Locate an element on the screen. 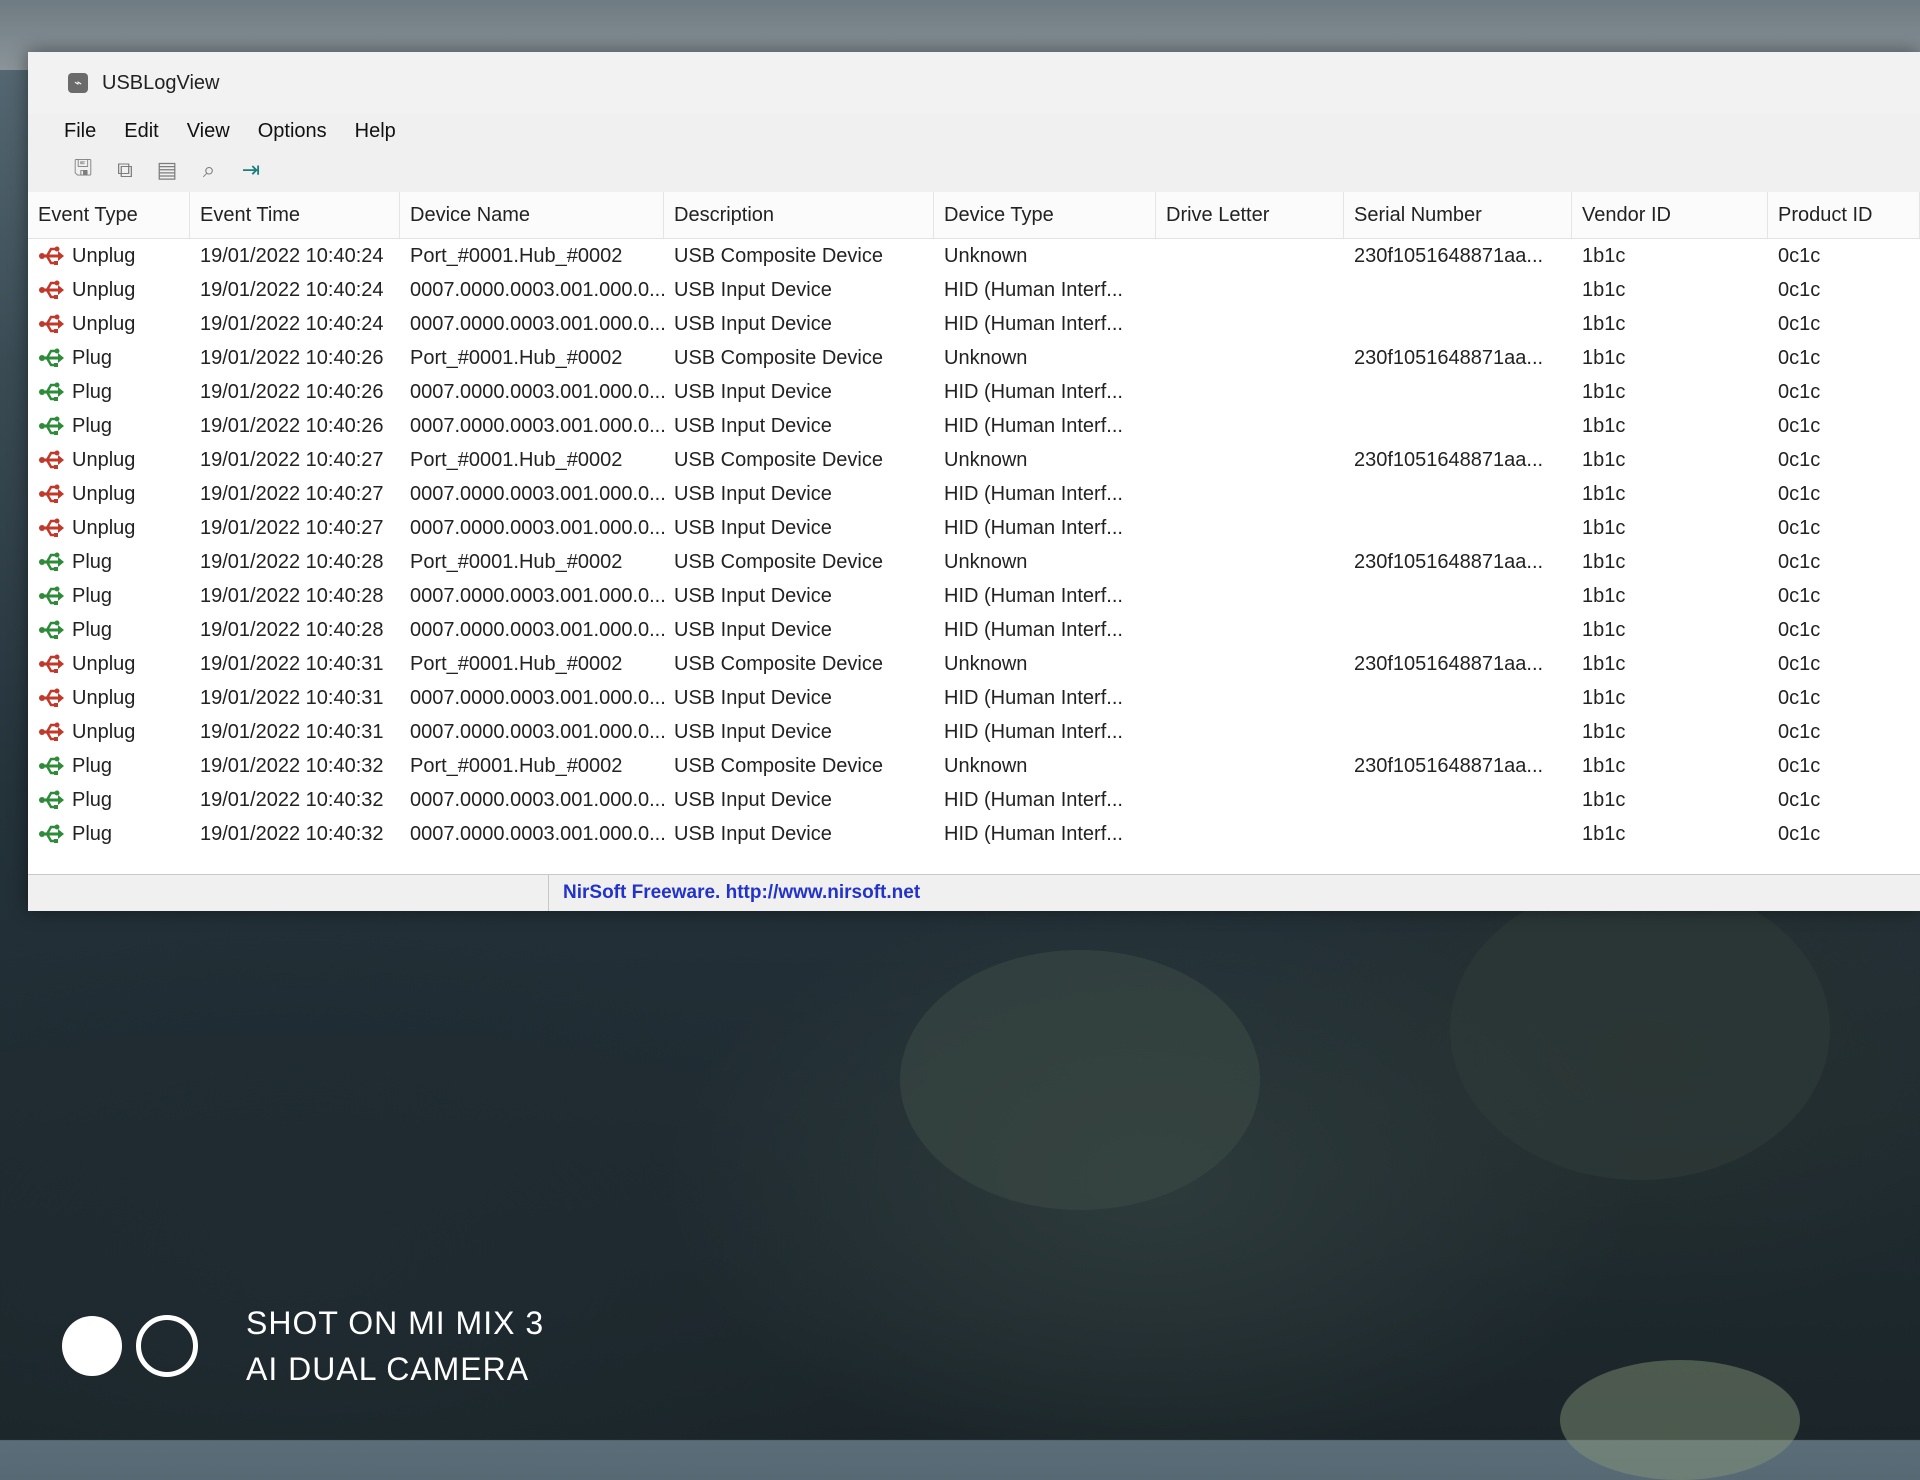 Image resolution: width=1920 pixels, height=1480 pixels. column-header-event-type: Event Type is located at coordinates (109, 215).